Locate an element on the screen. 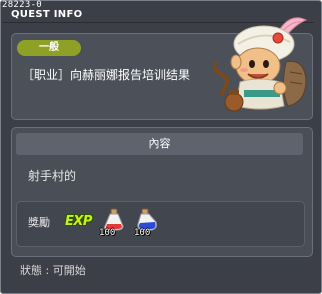 The height and width of the screenshot is (294, 322). npc-portrait is located at coordinates (261, 64).